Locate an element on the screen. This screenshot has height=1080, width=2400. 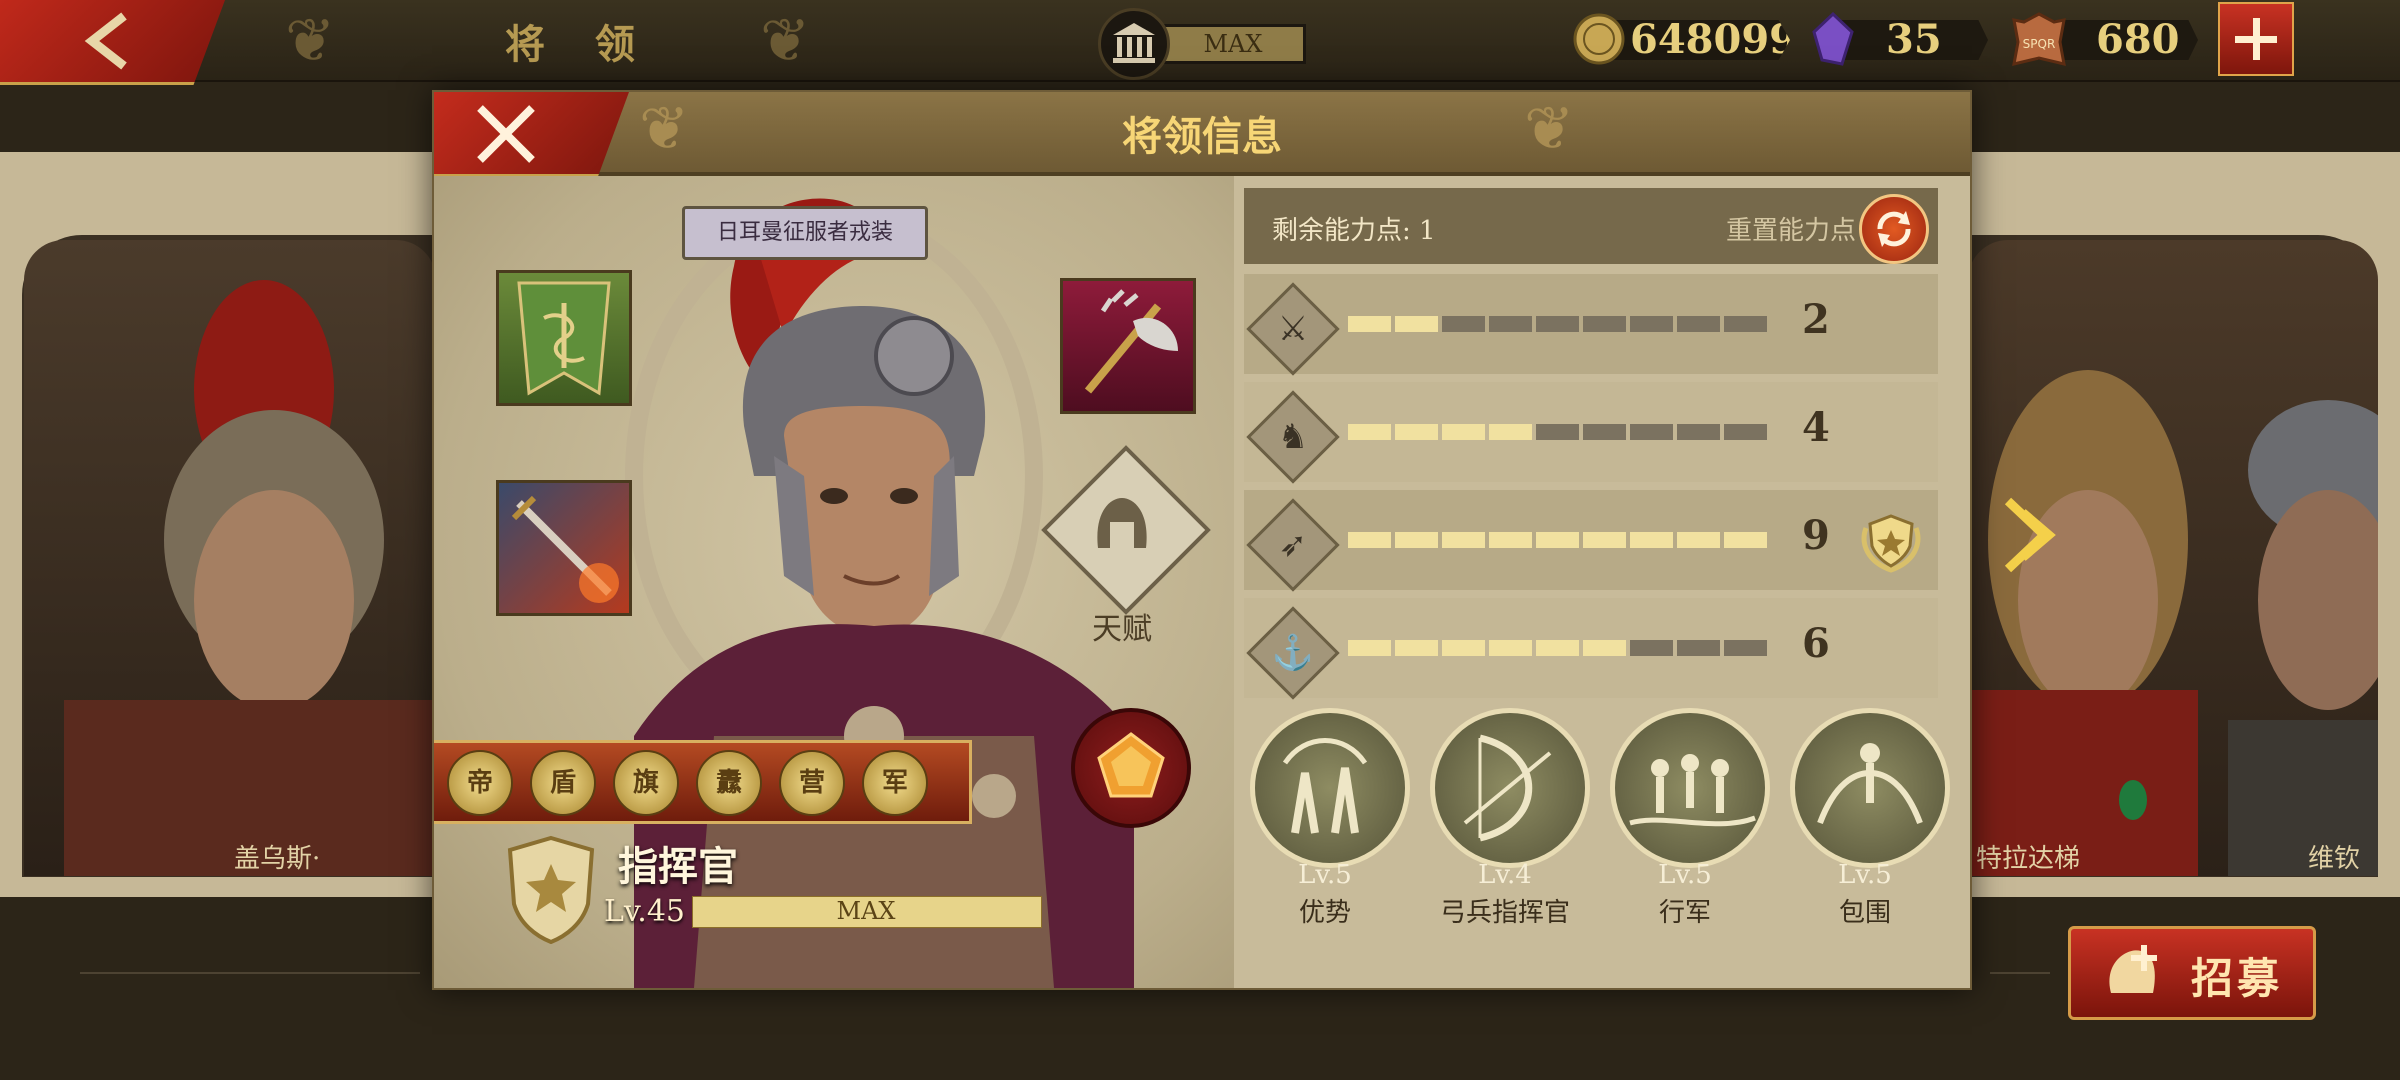
fire-sword-icon is located at coordinates (565, 549).